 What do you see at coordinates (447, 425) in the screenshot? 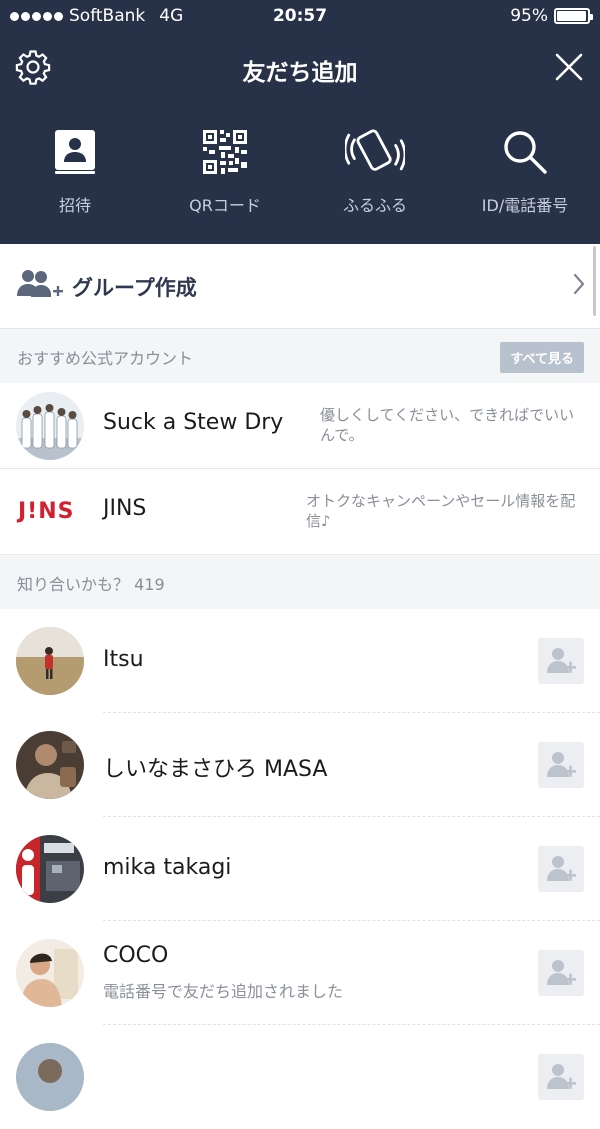
I see `official-account-description: 優しくしてください、できればでいいんで。` at bounding box center [447, 425].